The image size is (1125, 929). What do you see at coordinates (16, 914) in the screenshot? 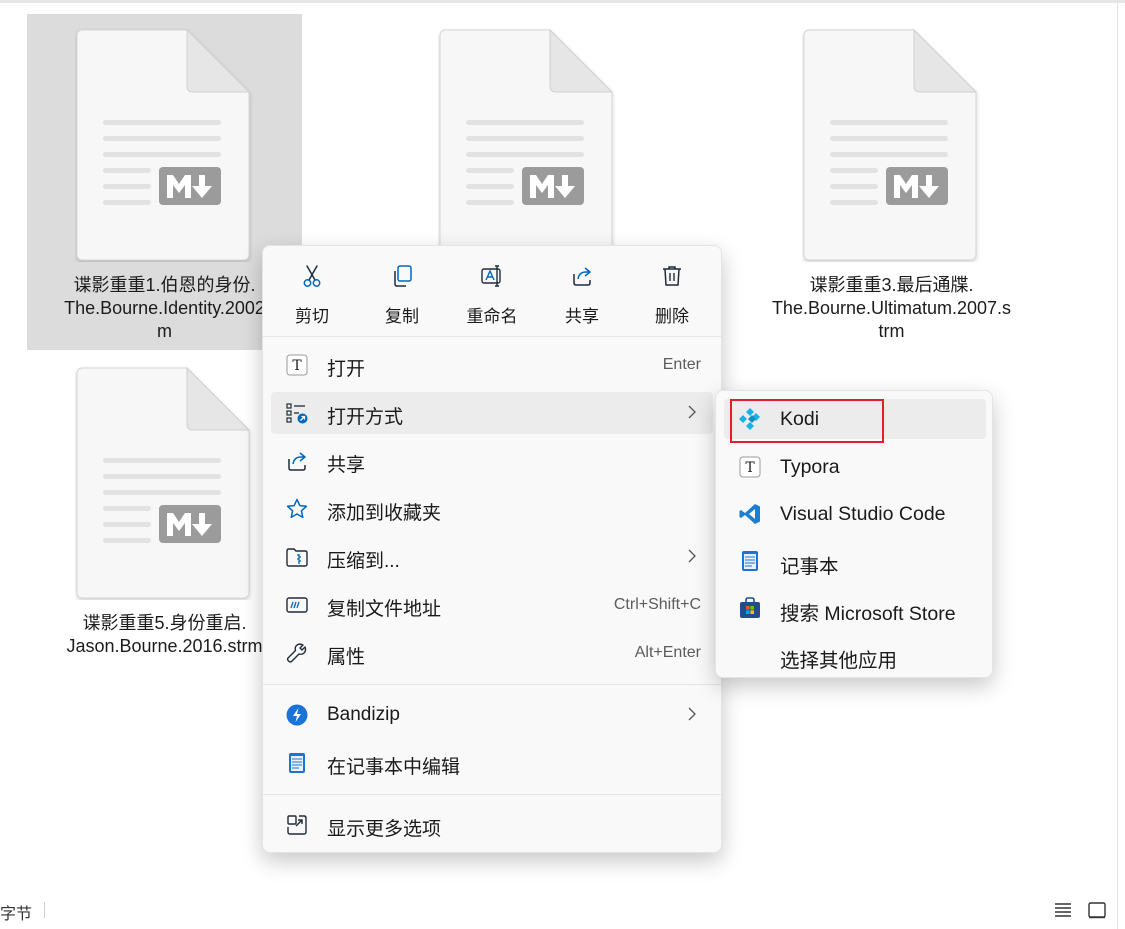
I see `status-item-size: 字节` at bounding box center [16, 914].